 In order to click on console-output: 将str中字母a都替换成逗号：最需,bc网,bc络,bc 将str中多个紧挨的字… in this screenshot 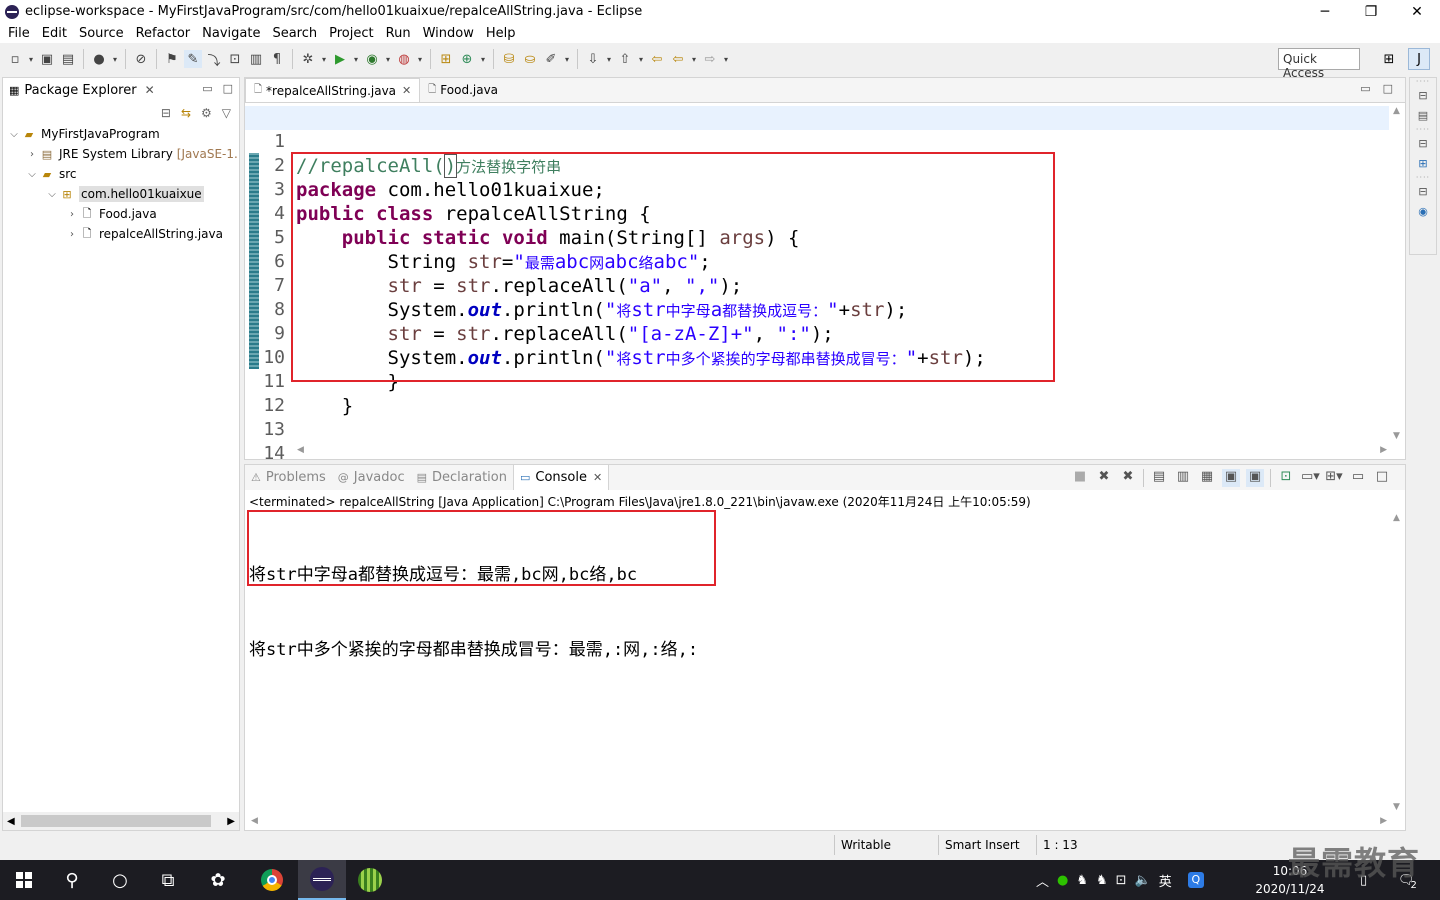, I will do `click(473, 613)`.